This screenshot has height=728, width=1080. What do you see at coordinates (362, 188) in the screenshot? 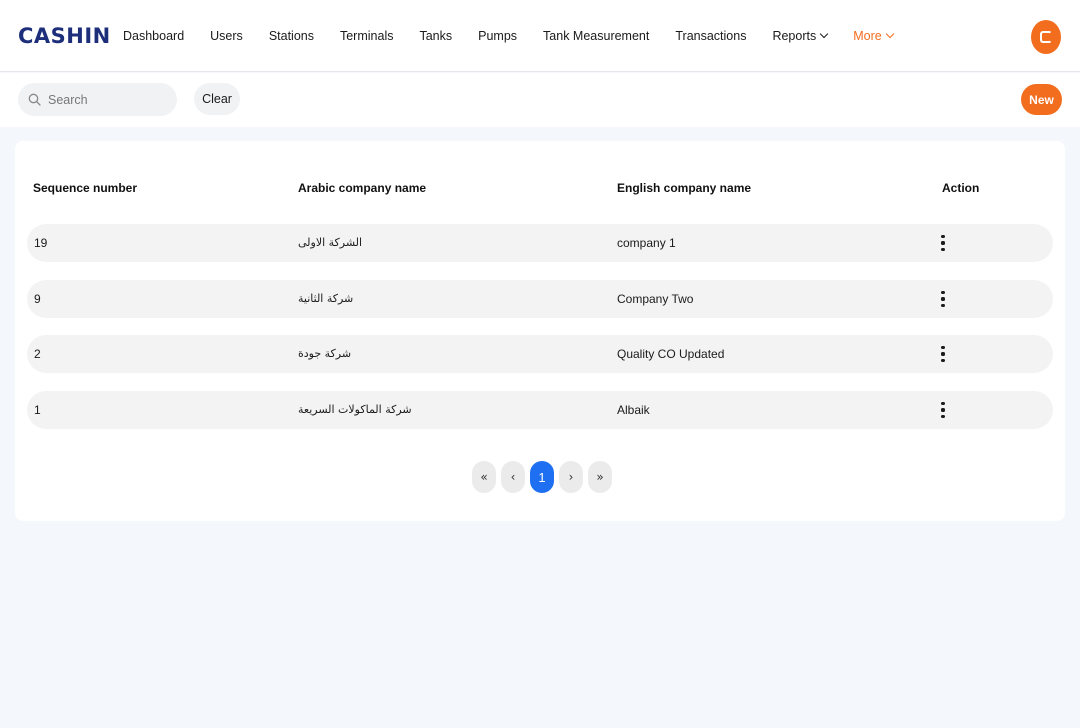
I see `header-arabic-company-name: Arabic company name` at bounding box center [362, 188].